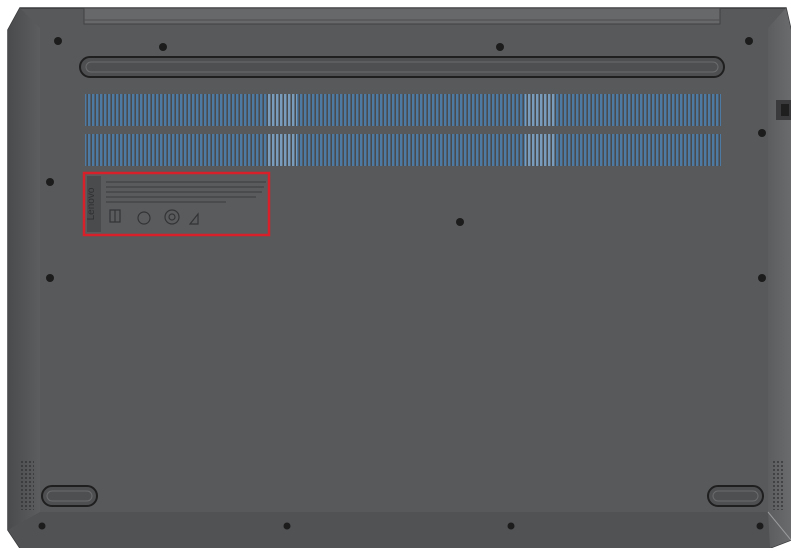  What do you see at coordinates (69, 496) in the screenshot?
I see `rubber-foot-left` at bounding box center [69, 496].